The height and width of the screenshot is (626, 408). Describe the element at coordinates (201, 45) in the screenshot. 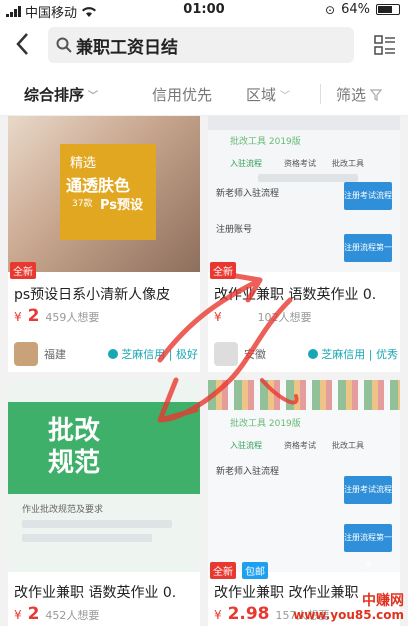

I see `search-input: 兼职工资日结` at that location.